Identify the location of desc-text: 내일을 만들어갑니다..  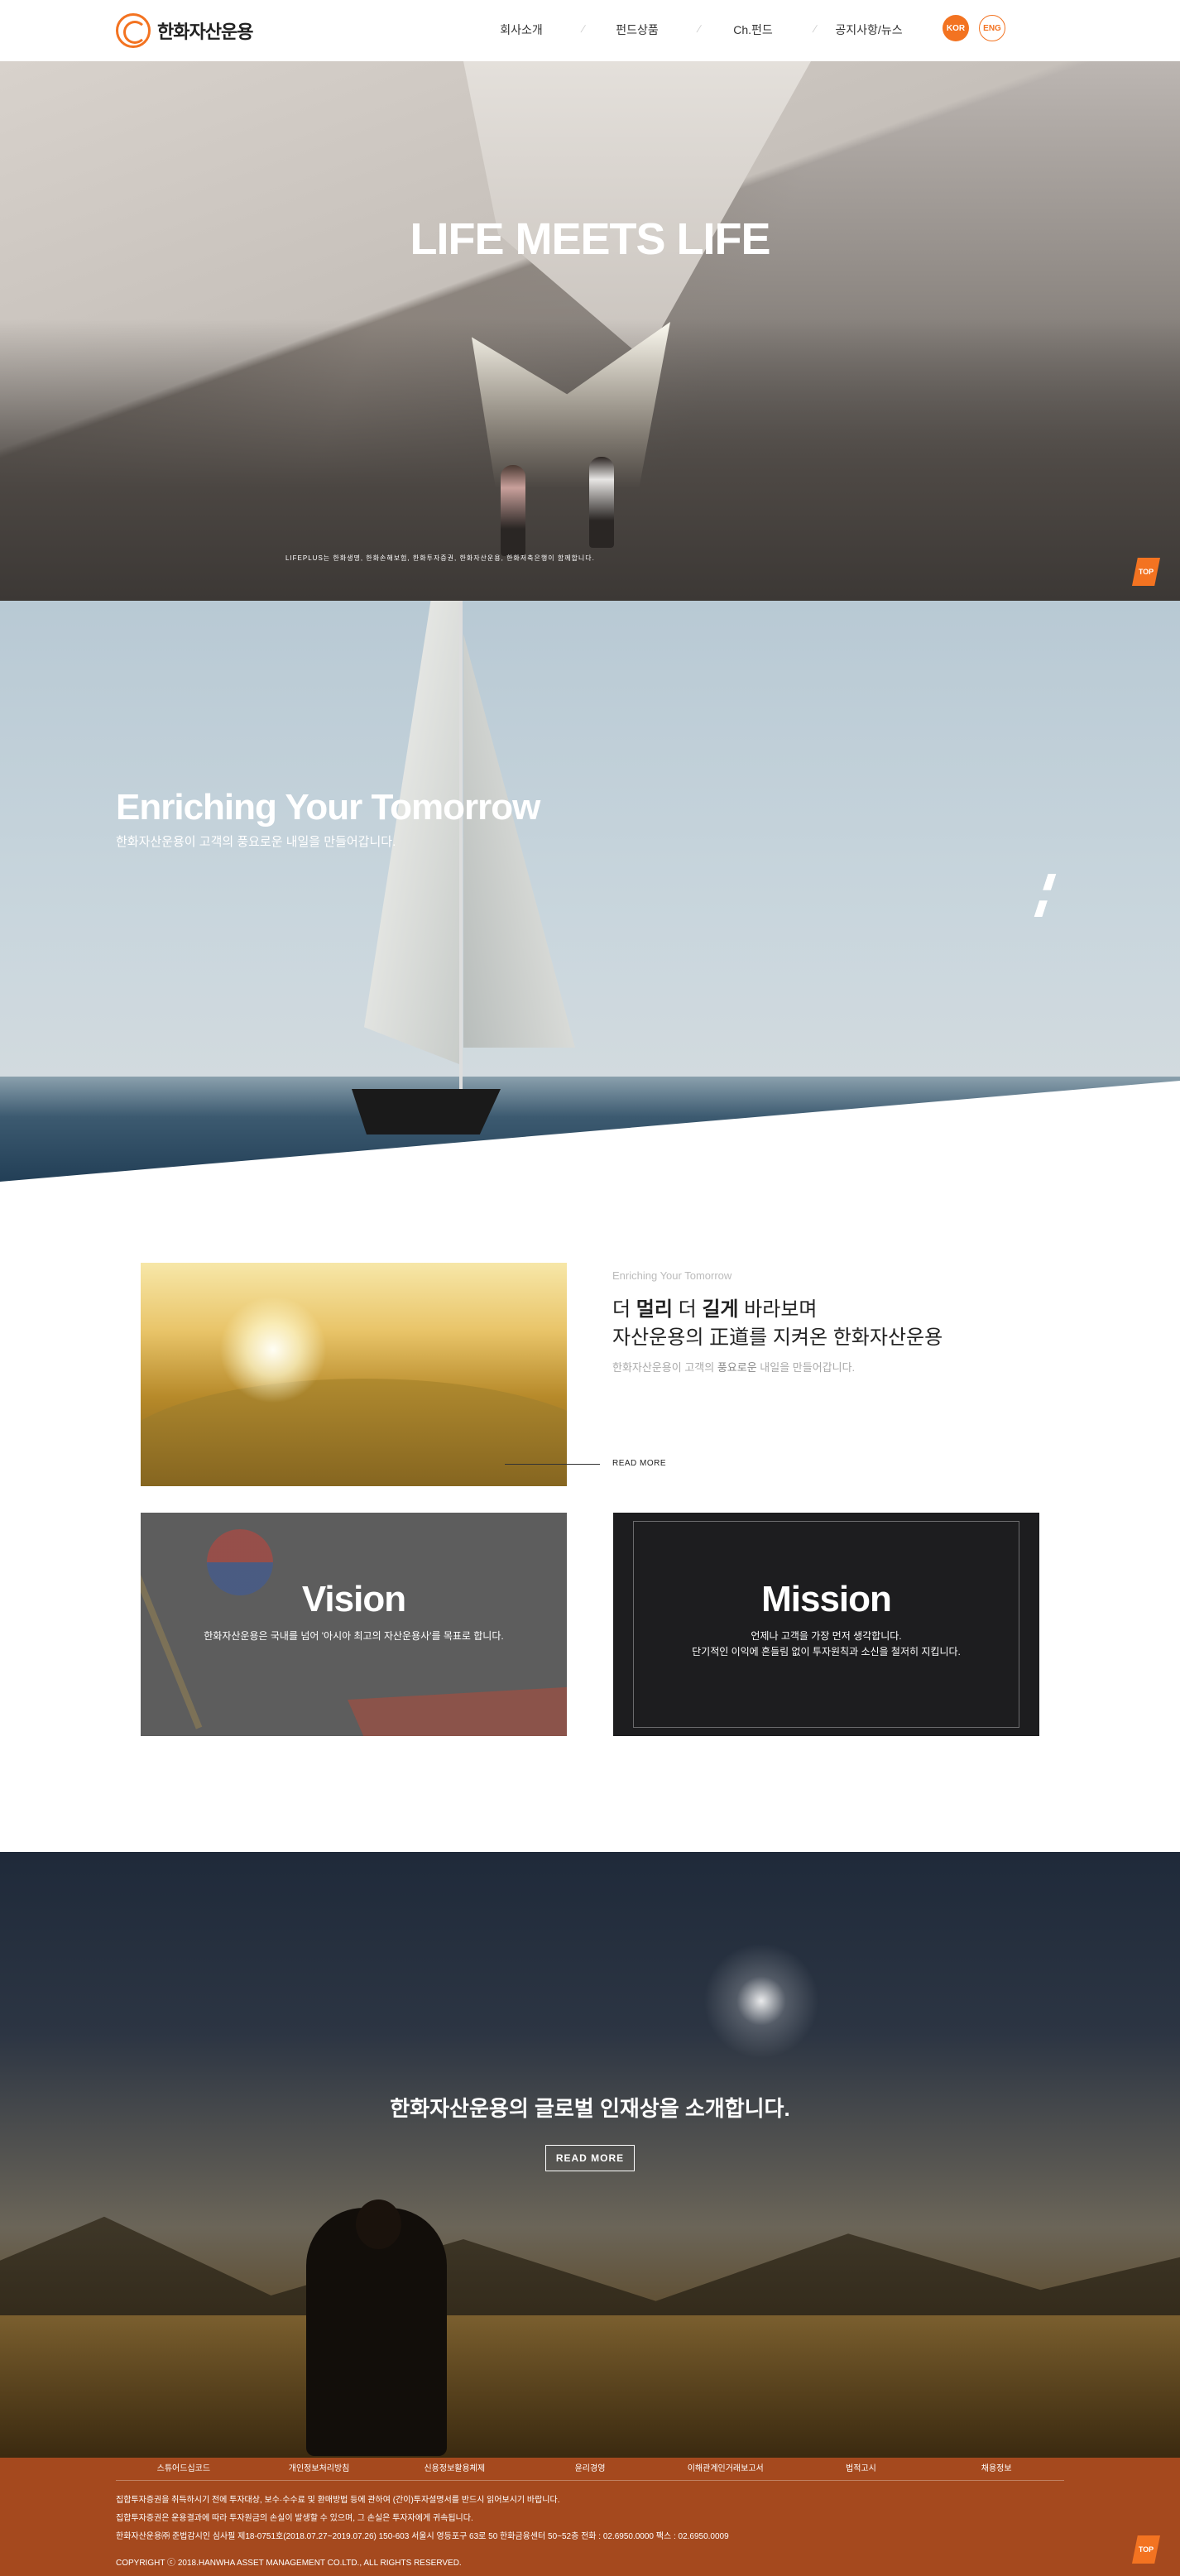
(806, 1368).